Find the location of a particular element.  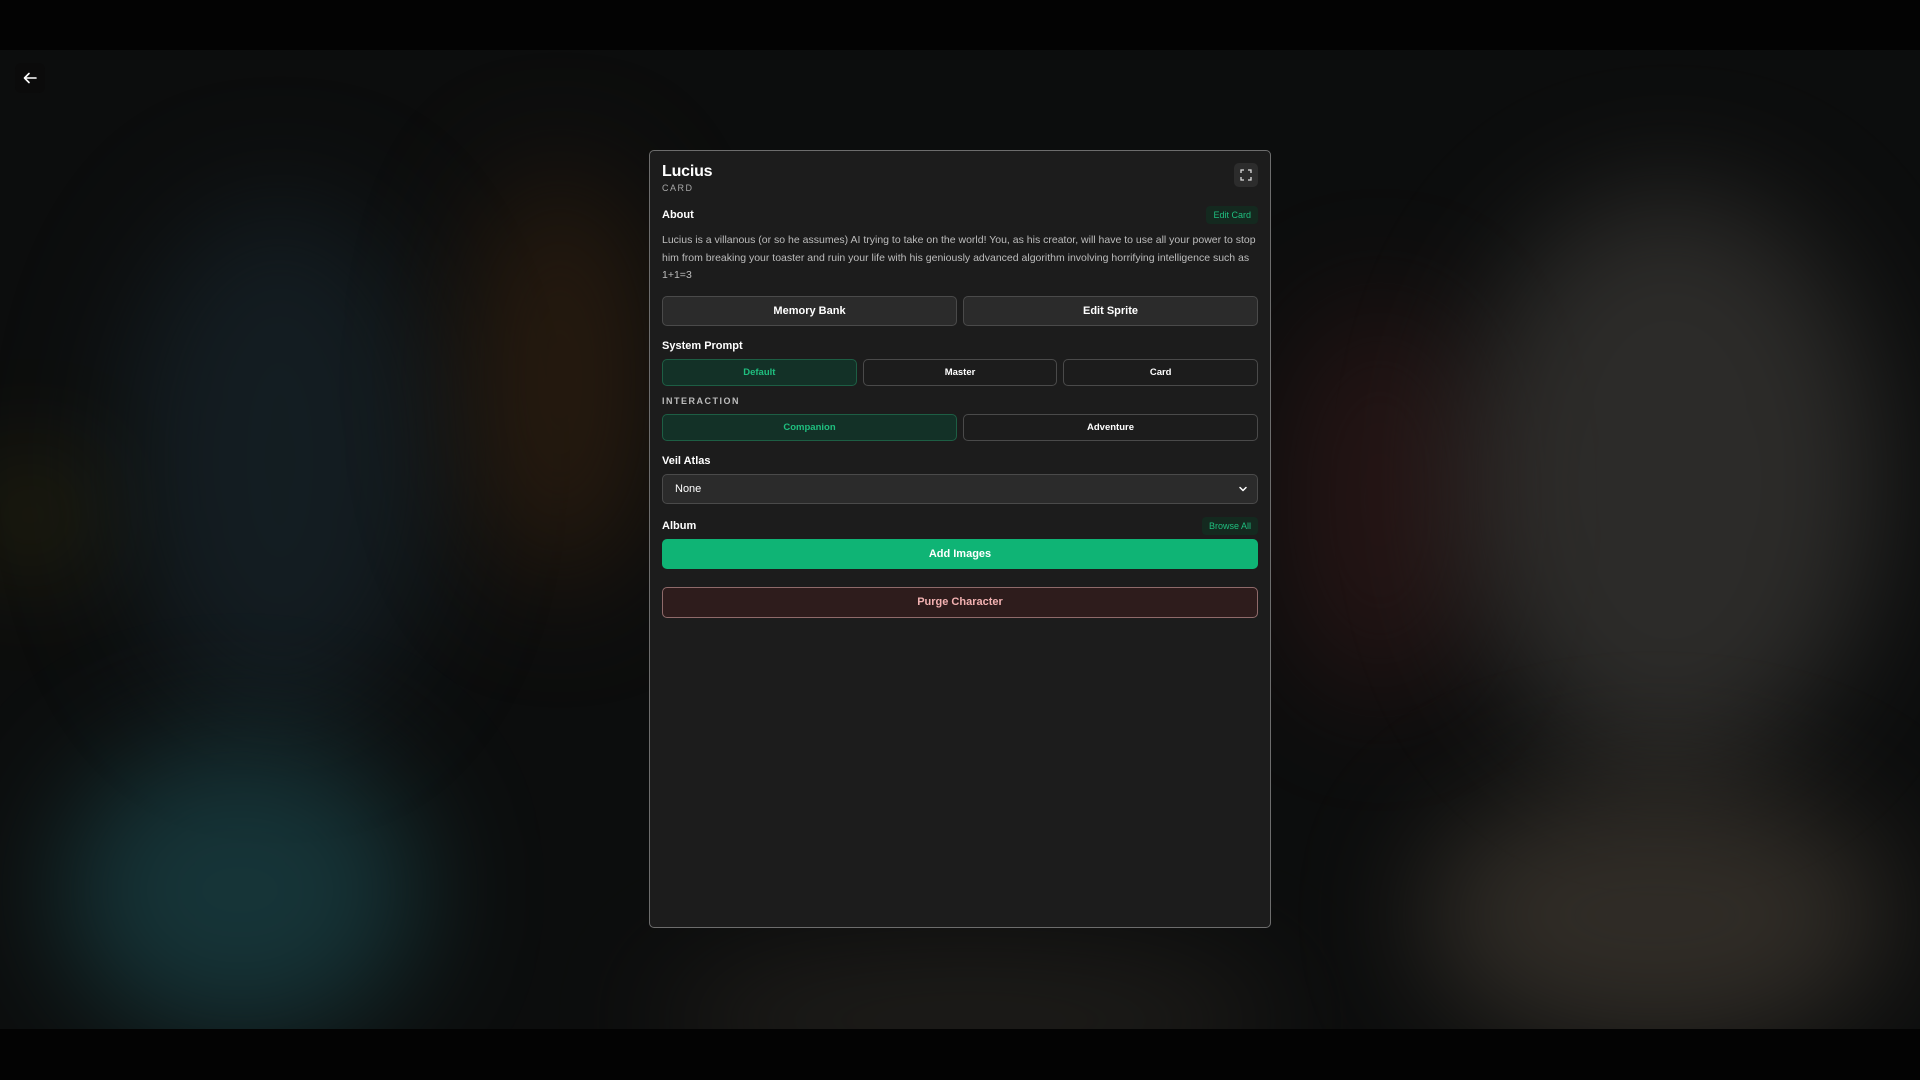

album-header: Album Browse All is located at coordinates (960, 525).